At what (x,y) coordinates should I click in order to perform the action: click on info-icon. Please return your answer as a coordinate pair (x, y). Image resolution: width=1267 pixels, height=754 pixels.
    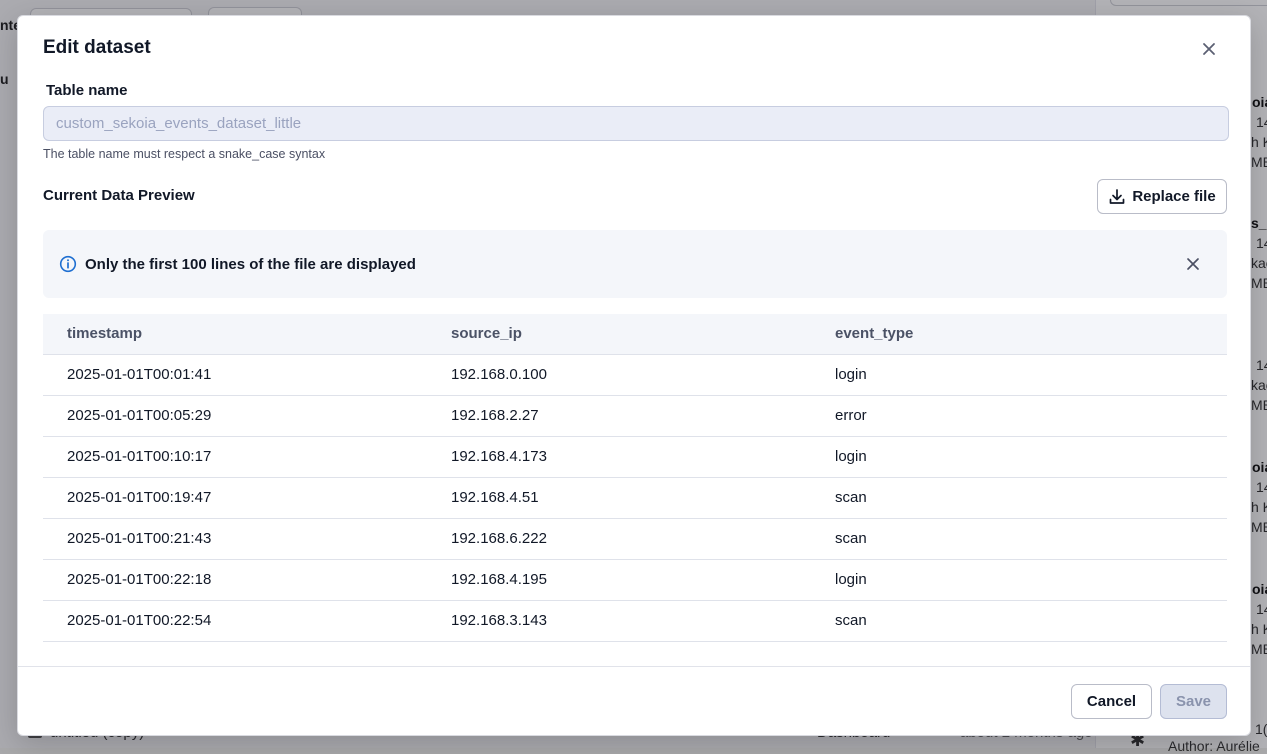
    Looking at the image, I should click on (68, 264).